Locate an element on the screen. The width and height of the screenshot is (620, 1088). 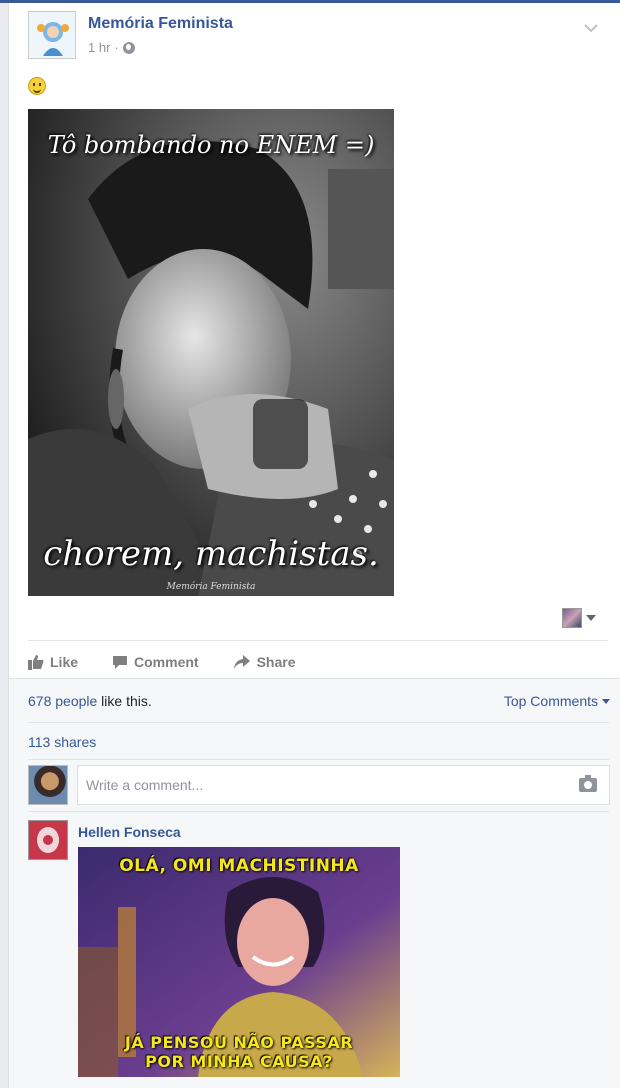
comment-sort-dropdown: Top Comments is located at coordinates (557, 701).